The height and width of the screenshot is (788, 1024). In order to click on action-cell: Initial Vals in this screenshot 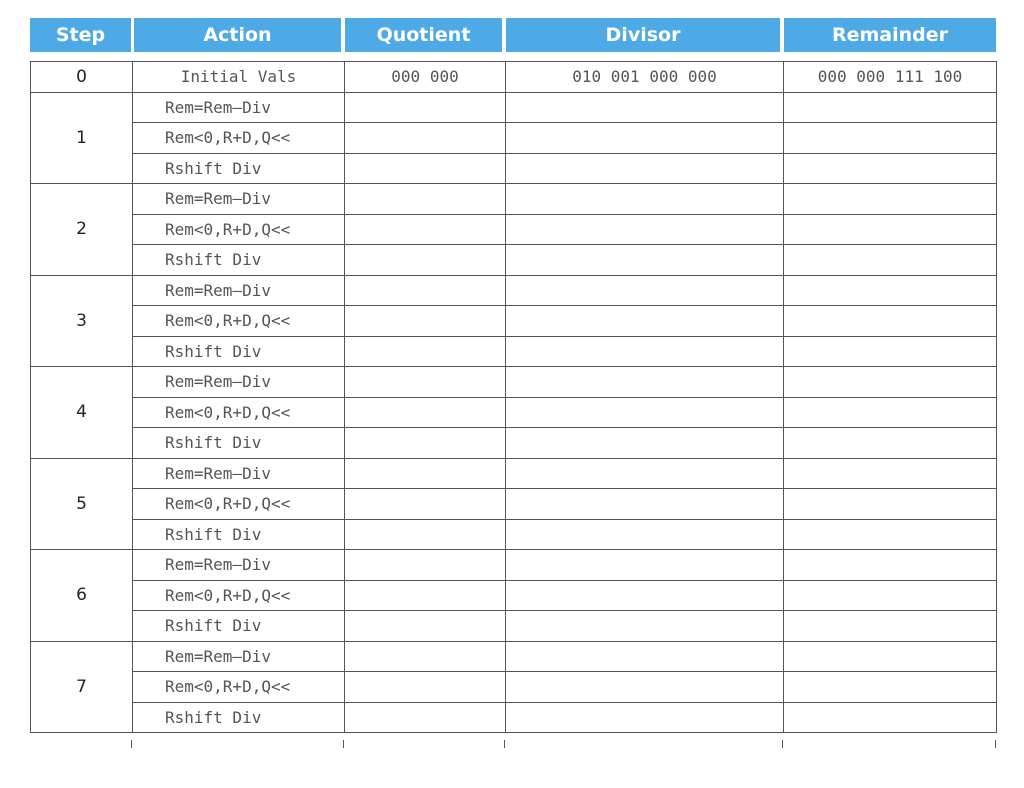, I will do `click(238, 77)`.